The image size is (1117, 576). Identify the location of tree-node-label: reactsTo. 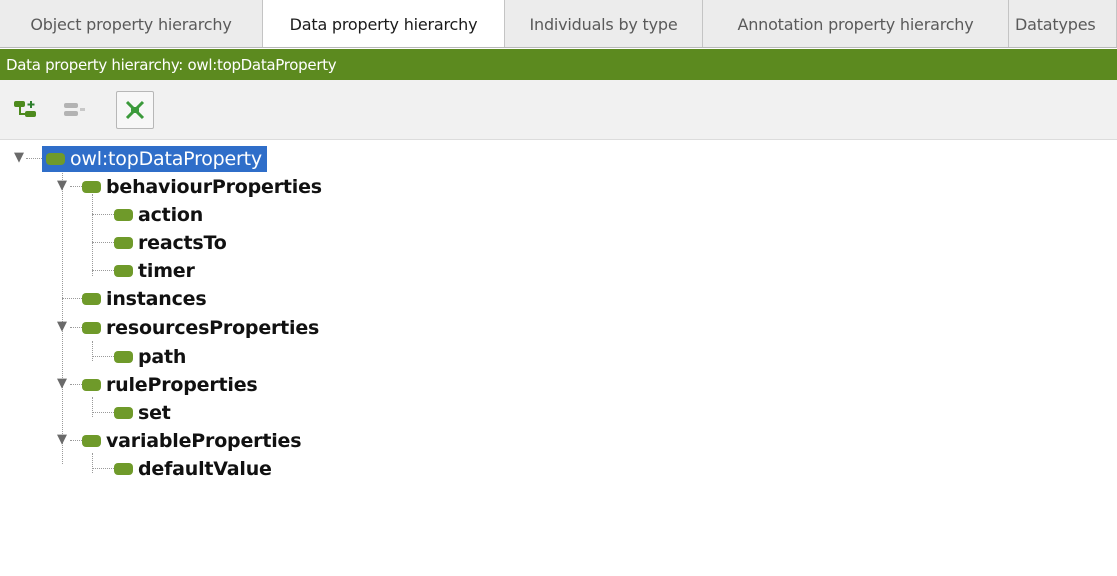
(182, 243).